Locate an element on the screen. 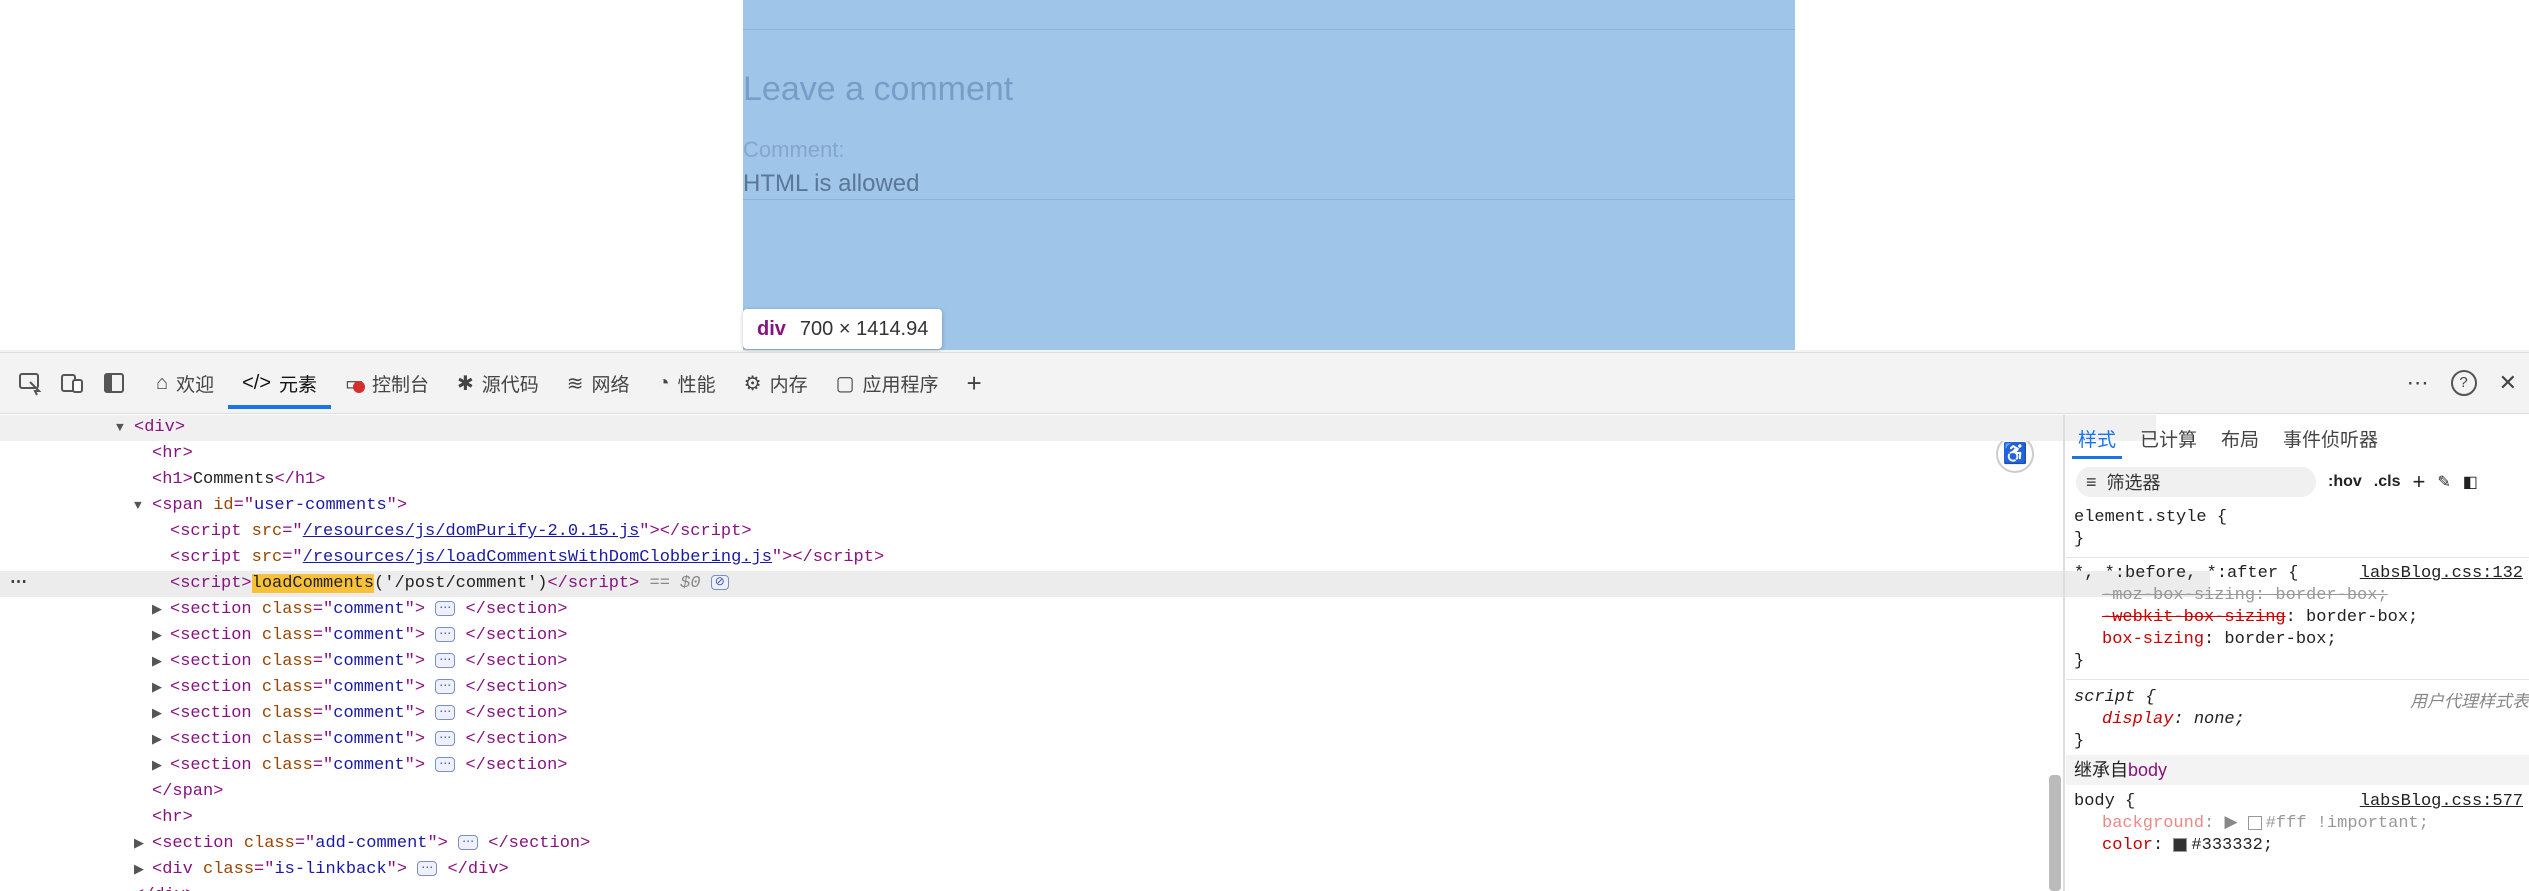 This screenshot has height=891, width=2529. tab-computed: 已计算 is located at coordinates (2168, 438).